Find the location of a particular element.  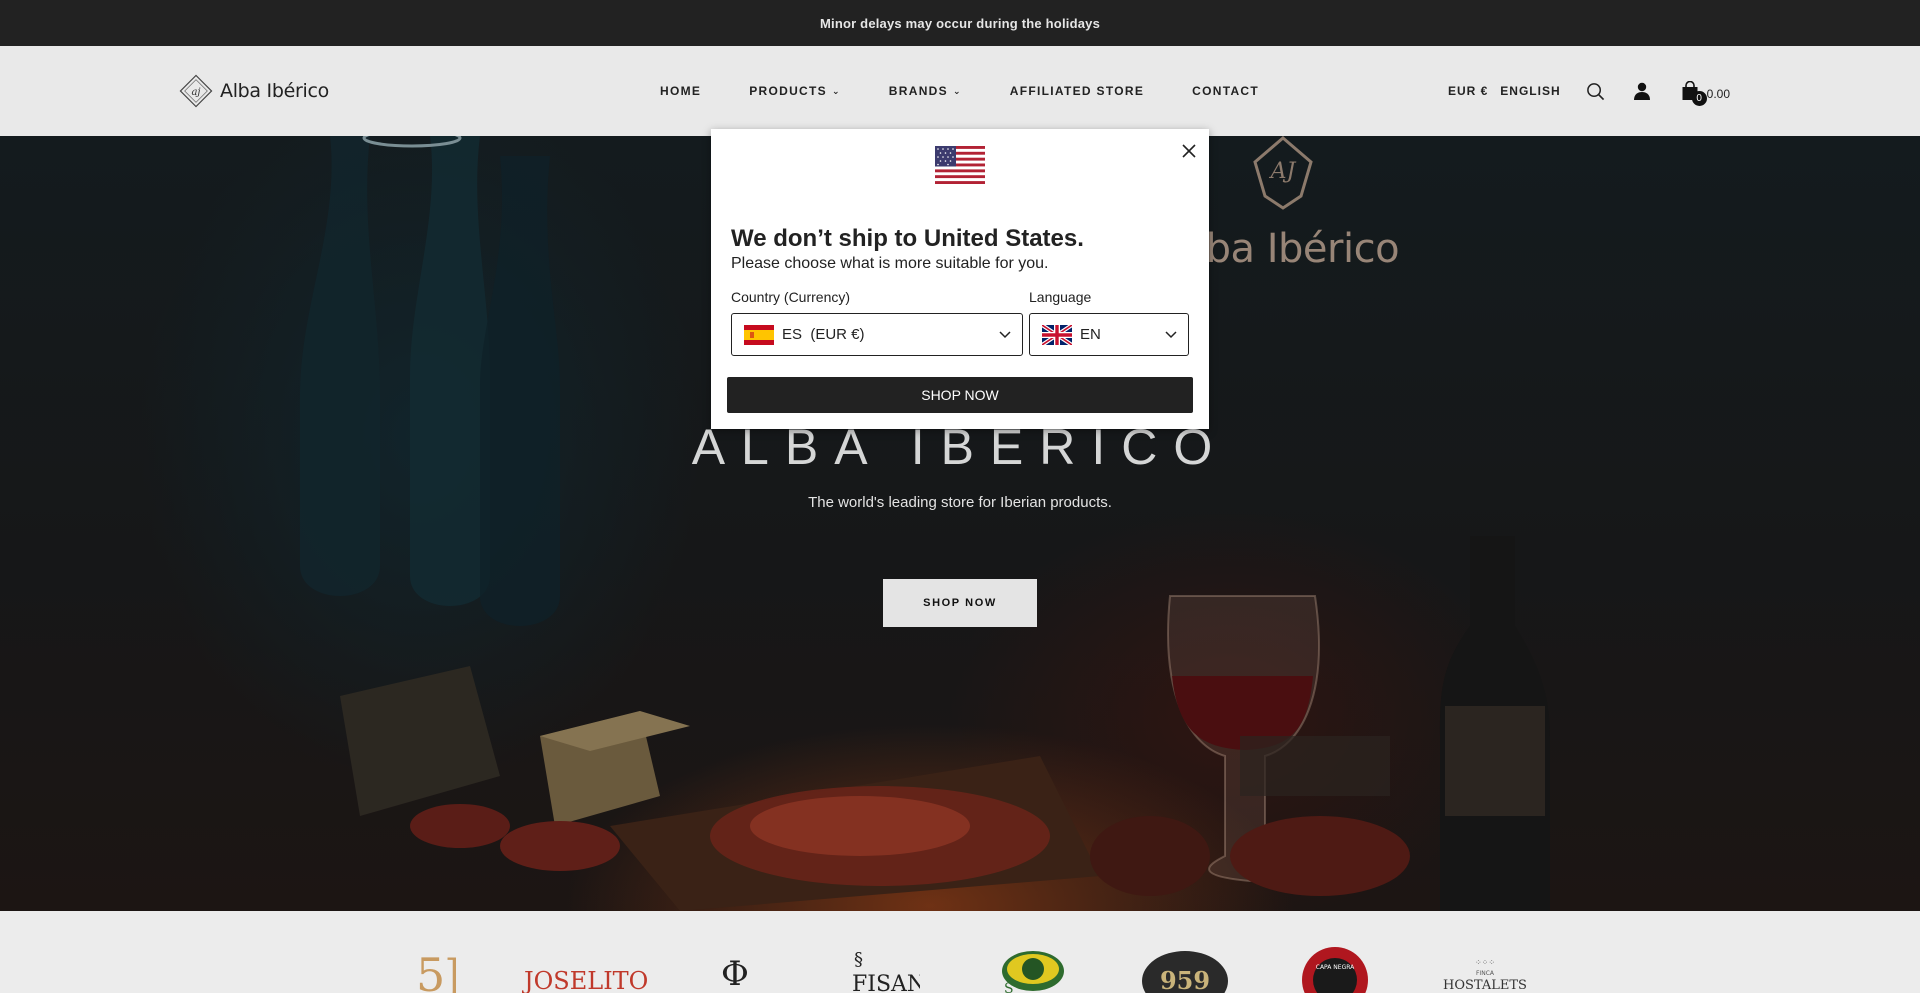

hostalets-logo: ⁘⁘⁘ FINCAHOSTALETS is located at coordinates (1485, 972).